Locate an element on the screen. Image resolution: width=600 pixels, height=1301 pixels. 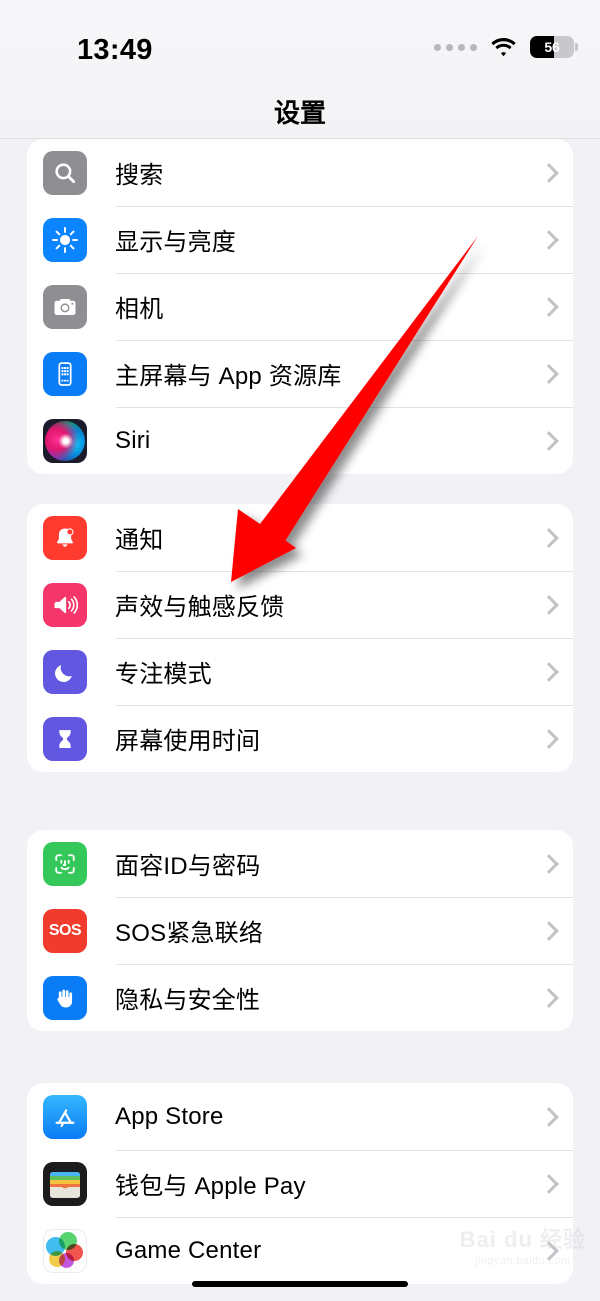
settings-group-services: App Store 钱包与 Apple Pay Game Center is located at coordinates (300, 1183).